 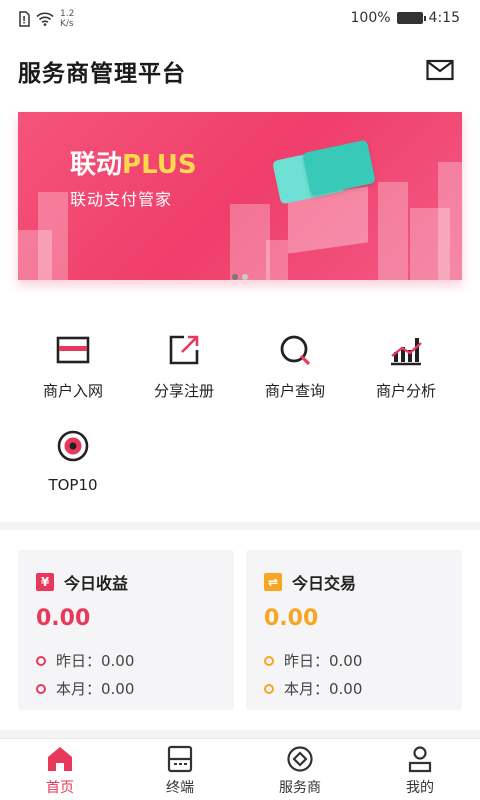 What do you see at coordinates (294, 391) in the screenshot?
I see `menu-item-label: 商户查询` at bounding box center [294, 391].